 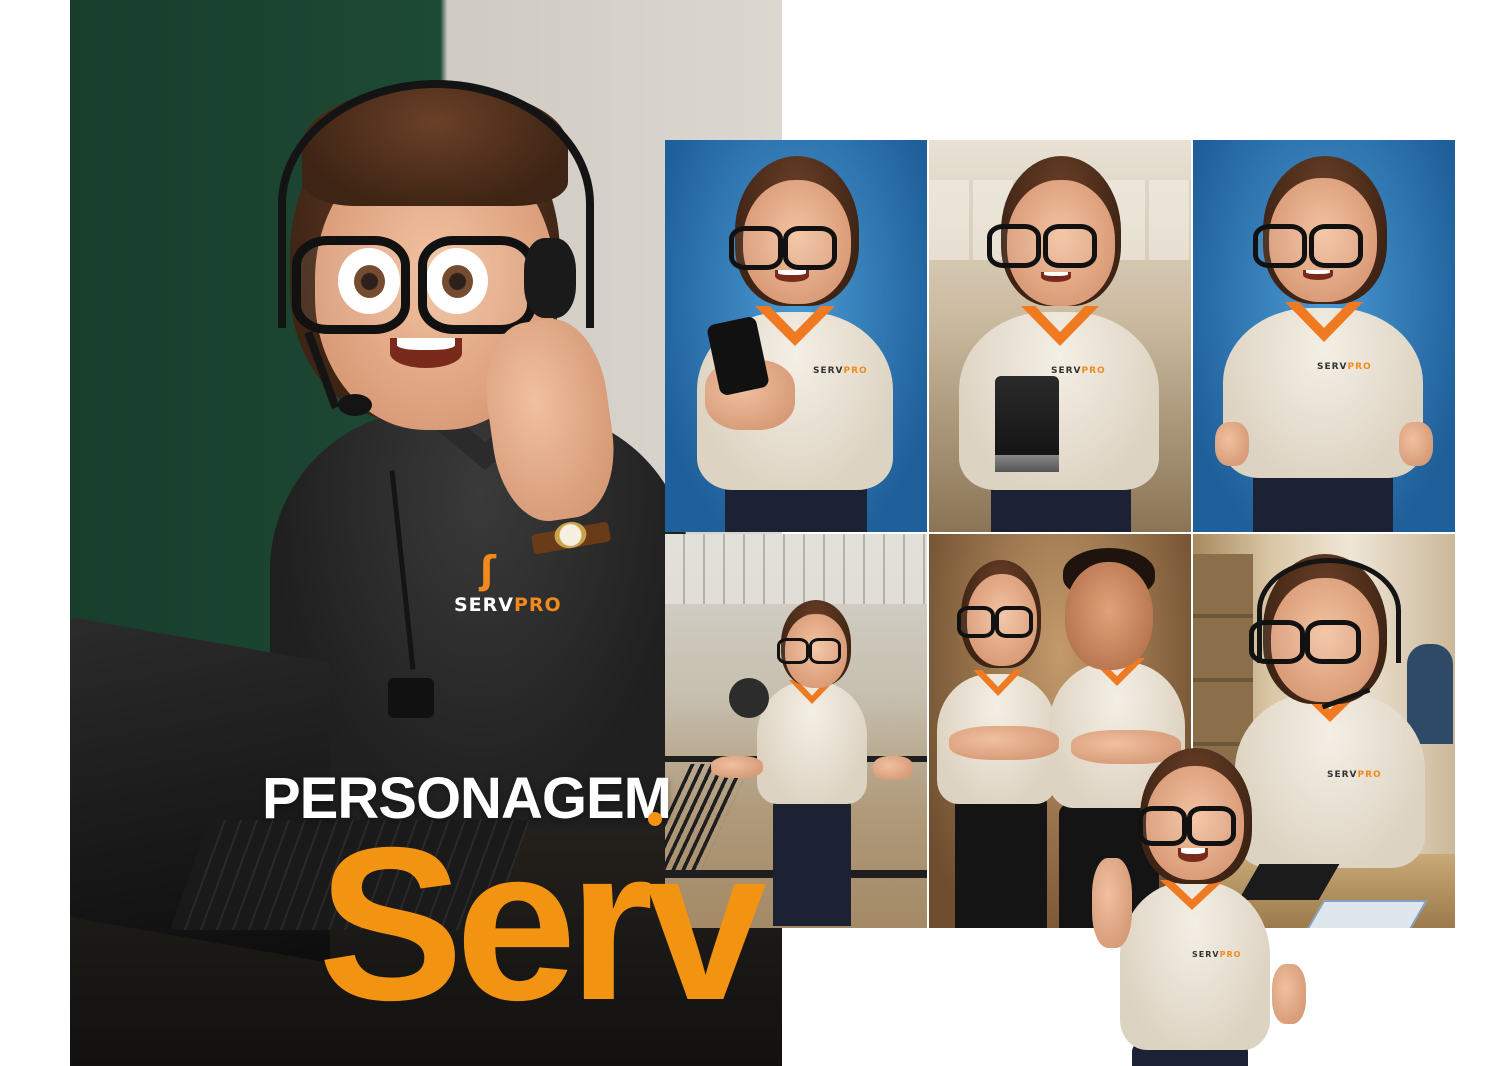 What do you see at coordinates (1060, 336) in the screenshot?
I see `thumb-holding-device: SERVPRO` at bounding box center [1060, 336].